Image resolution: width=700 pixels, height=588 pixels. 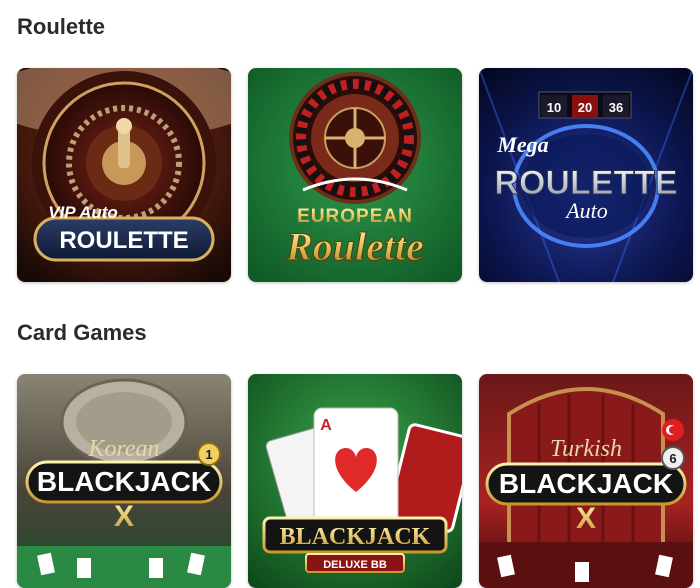 I want to click on game-thumbnail-korean-blackjack: Korean BLACKJACK 1 X, so click(x=124, y=481).